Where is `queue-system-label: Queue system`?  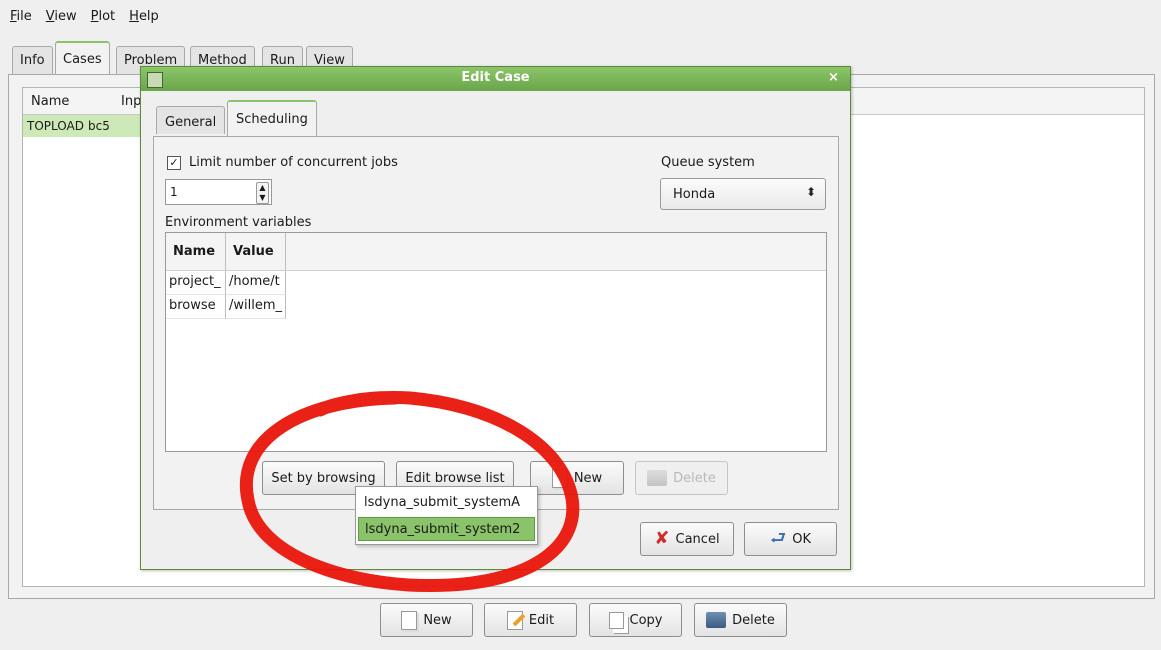
queue-system-label: Queue system is located at coordinates (708, 162).